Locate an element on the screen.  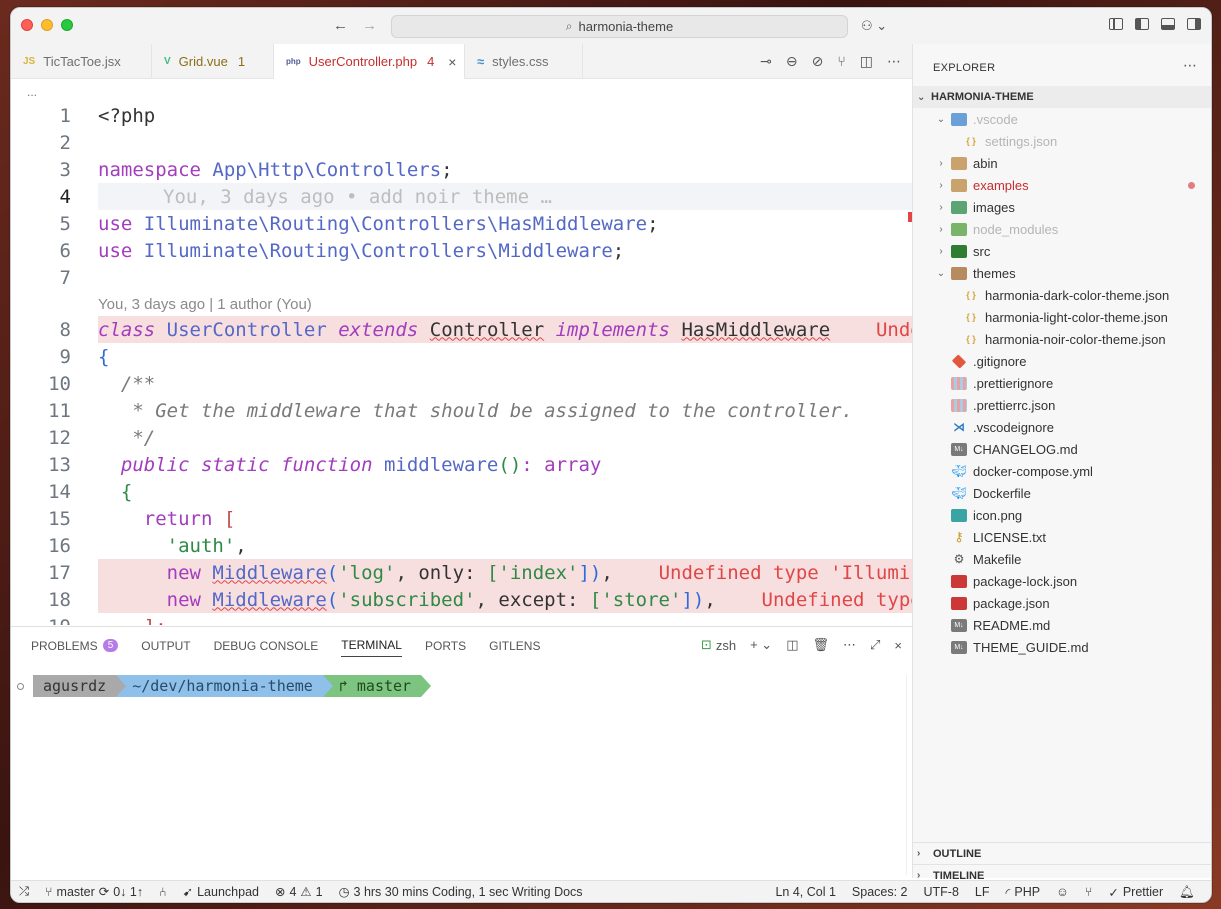
function-name: middleware is located at coordinates (435, 464).